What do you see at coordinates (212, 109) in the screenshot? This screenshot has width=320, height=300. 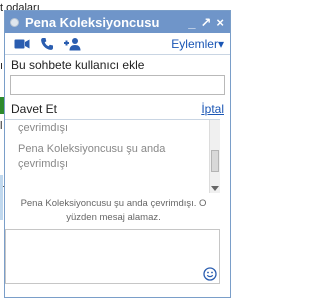 I see `cancel-link: İptal` at bounding box center [212, 109].